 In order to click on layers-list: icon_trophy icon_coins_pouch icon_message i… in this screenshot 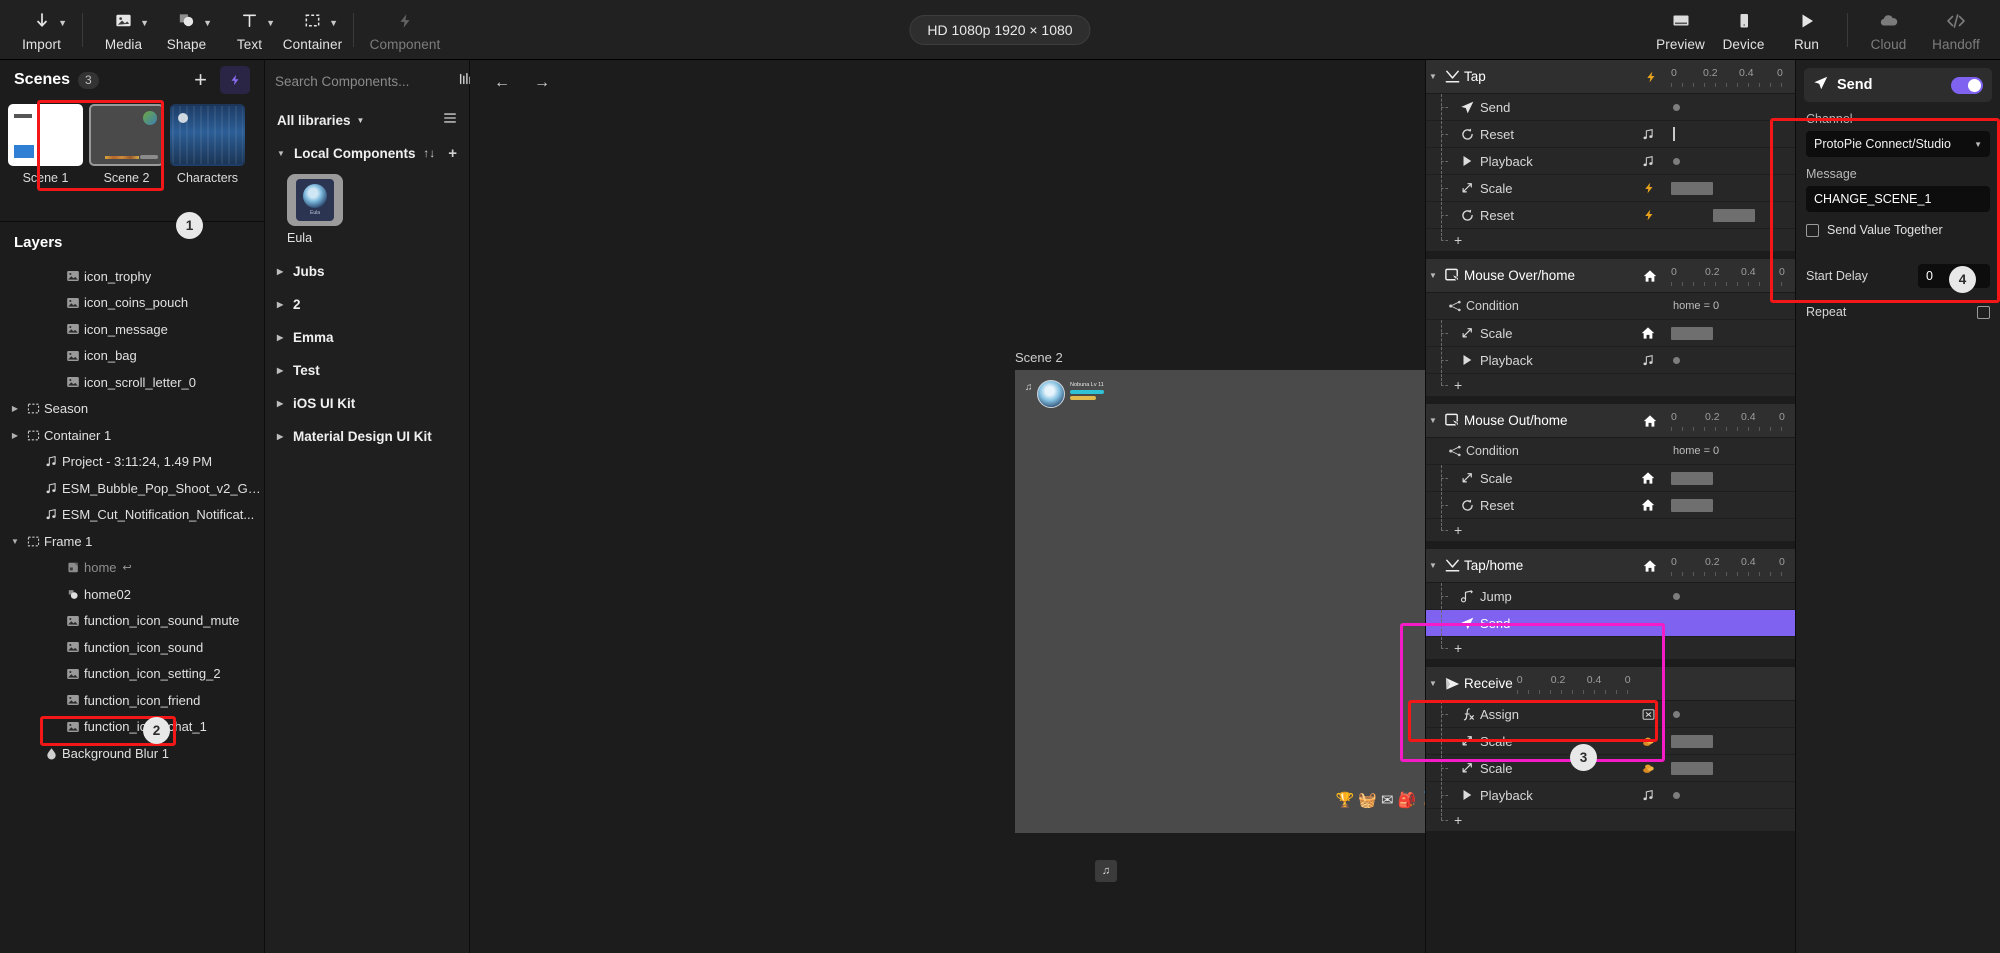, I will do `click(132, 605)`.